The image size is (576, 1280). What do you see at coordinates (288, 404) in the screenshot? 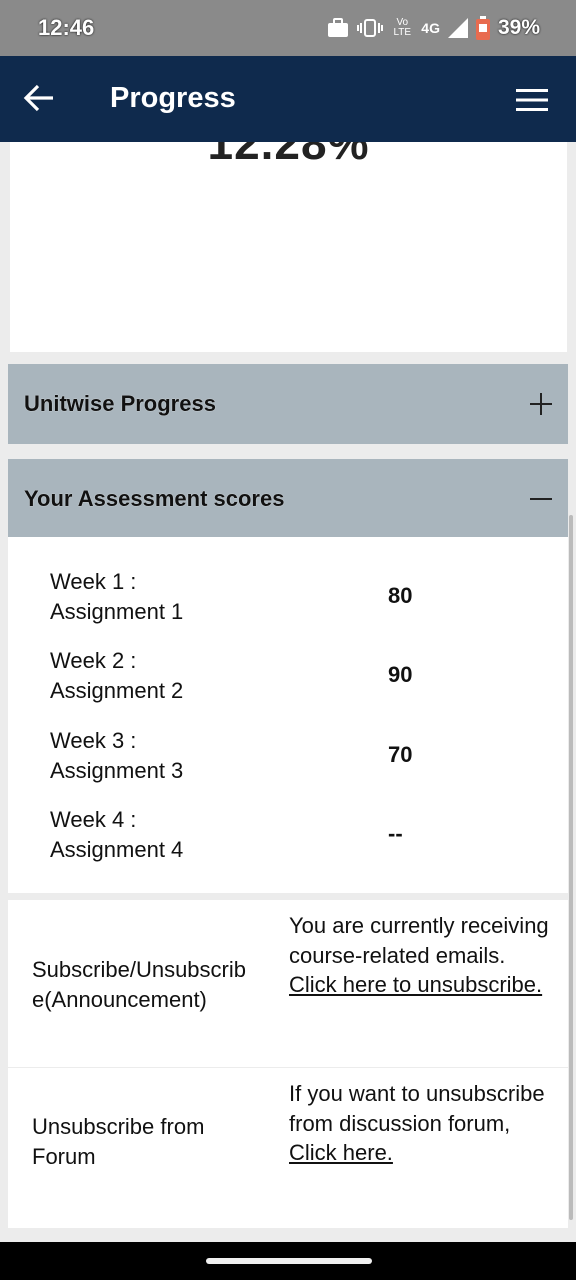
I see `unitwise-progress-accordion: Unitwise Progress` at bounding box center [288, 404].